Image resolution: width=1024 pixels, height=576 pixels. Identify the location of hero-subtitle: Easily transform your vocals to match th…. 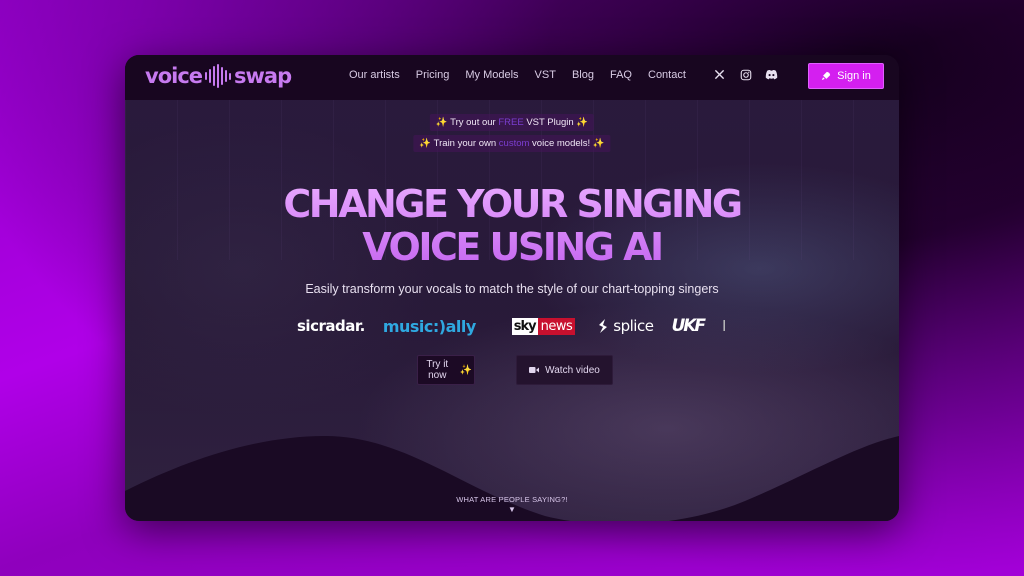
(512, 289).